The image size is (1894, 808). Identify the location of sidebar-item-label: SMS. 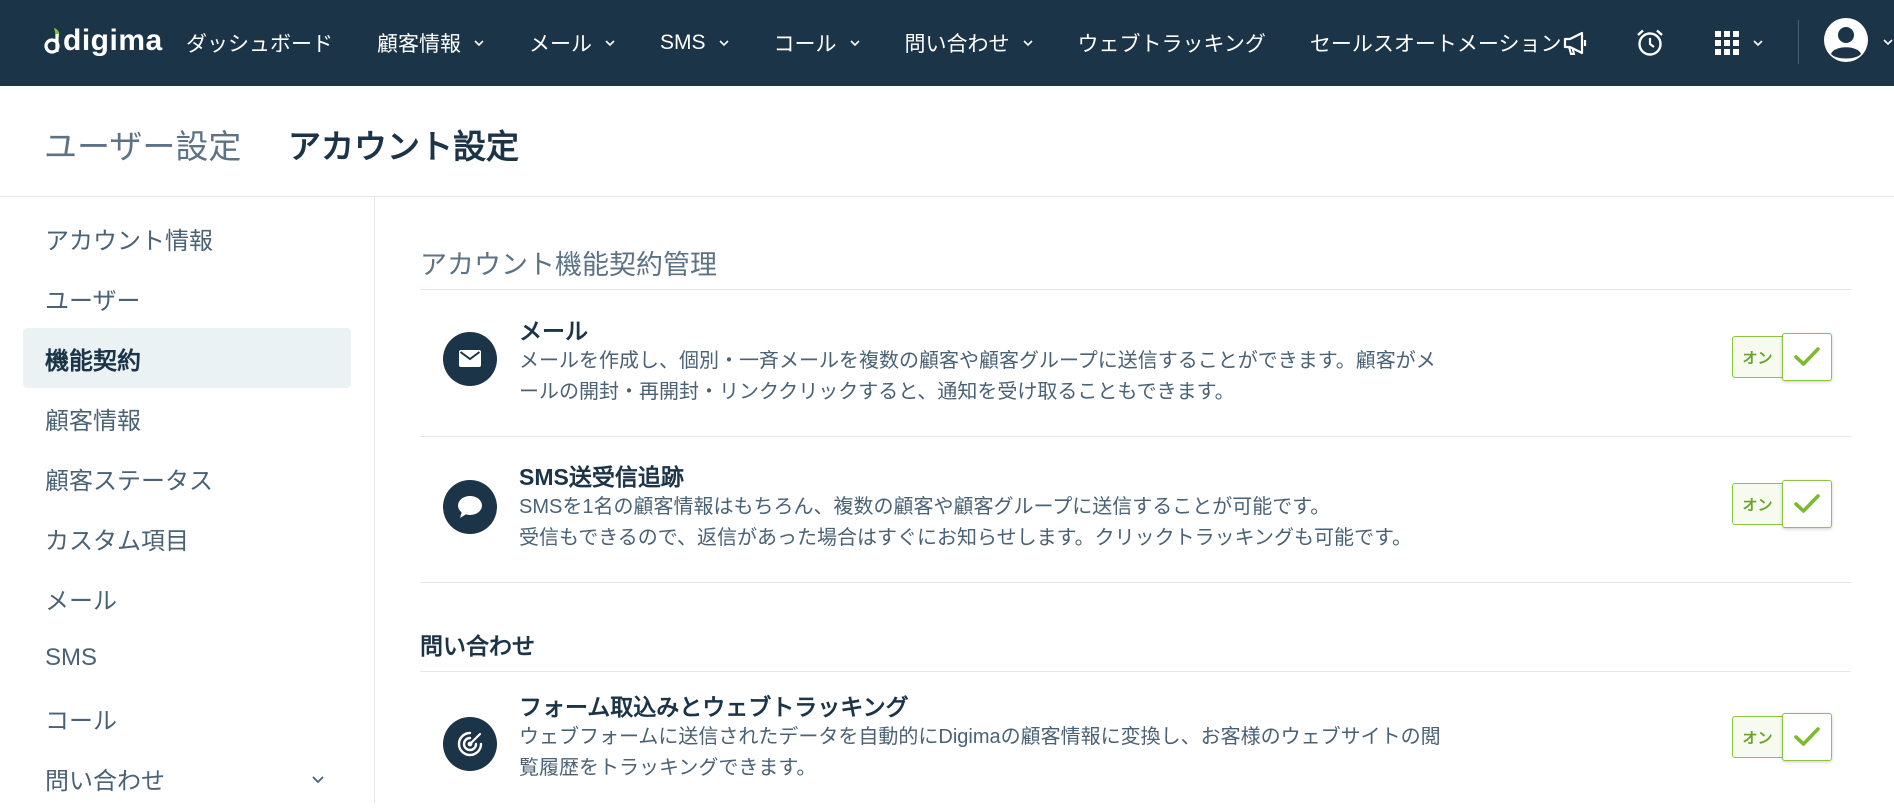
(71, 657).